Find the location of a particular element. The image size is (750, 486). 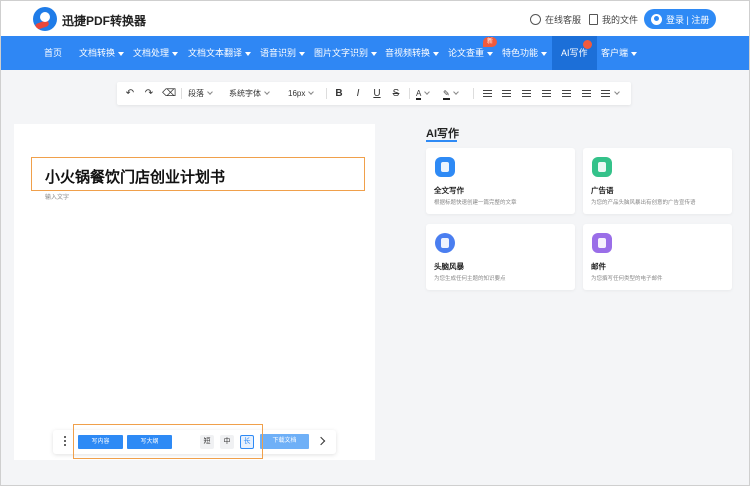

line-height-dropdown is located at coordinates (615, 93).